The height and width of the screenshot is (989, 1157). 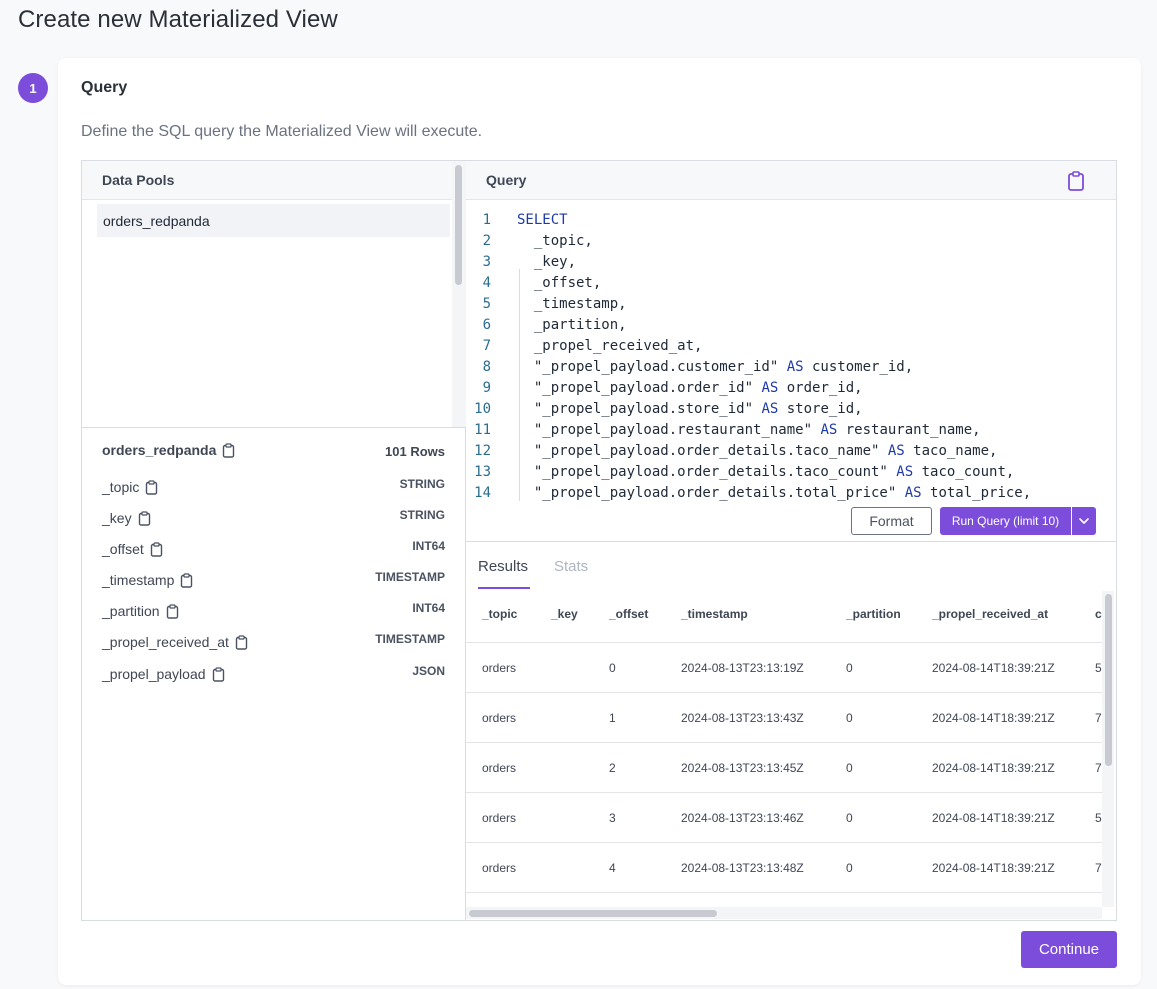 I want to click on code-segment: _topic,, so click(x=555, y=241).